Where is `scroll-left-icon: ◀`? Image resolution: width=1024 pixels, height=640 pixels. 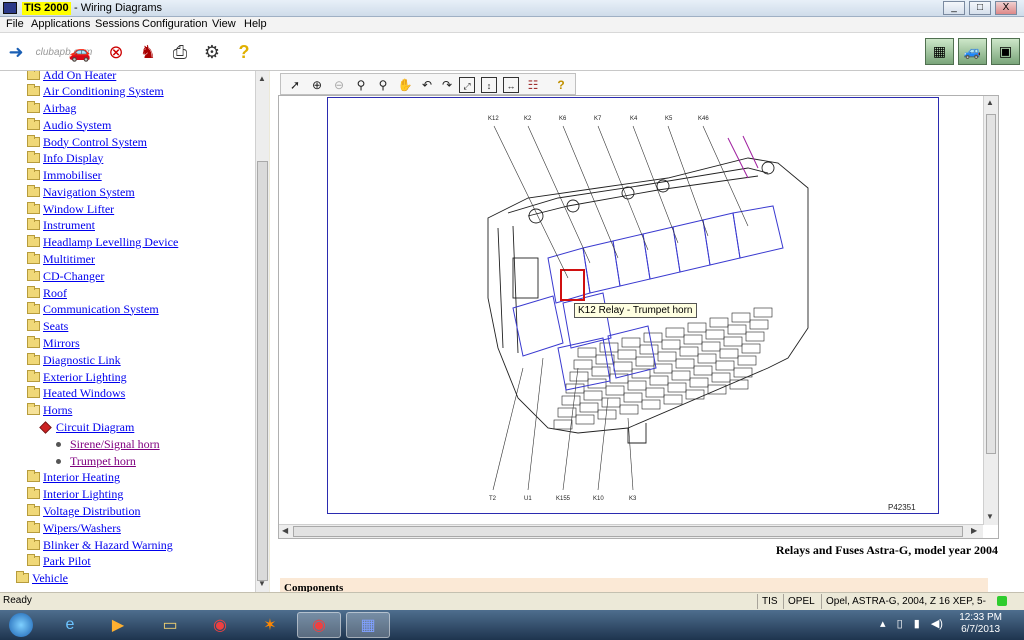
scroll-left-icon: ◀ is located at coordinates (285, 530).